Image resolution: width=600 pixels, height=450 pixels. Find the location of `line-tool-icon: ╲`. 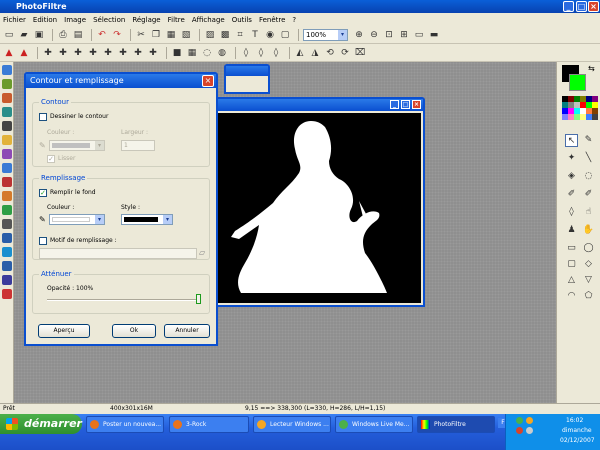

line-tool-icon: ╲ is located at coordinates (588, 158).